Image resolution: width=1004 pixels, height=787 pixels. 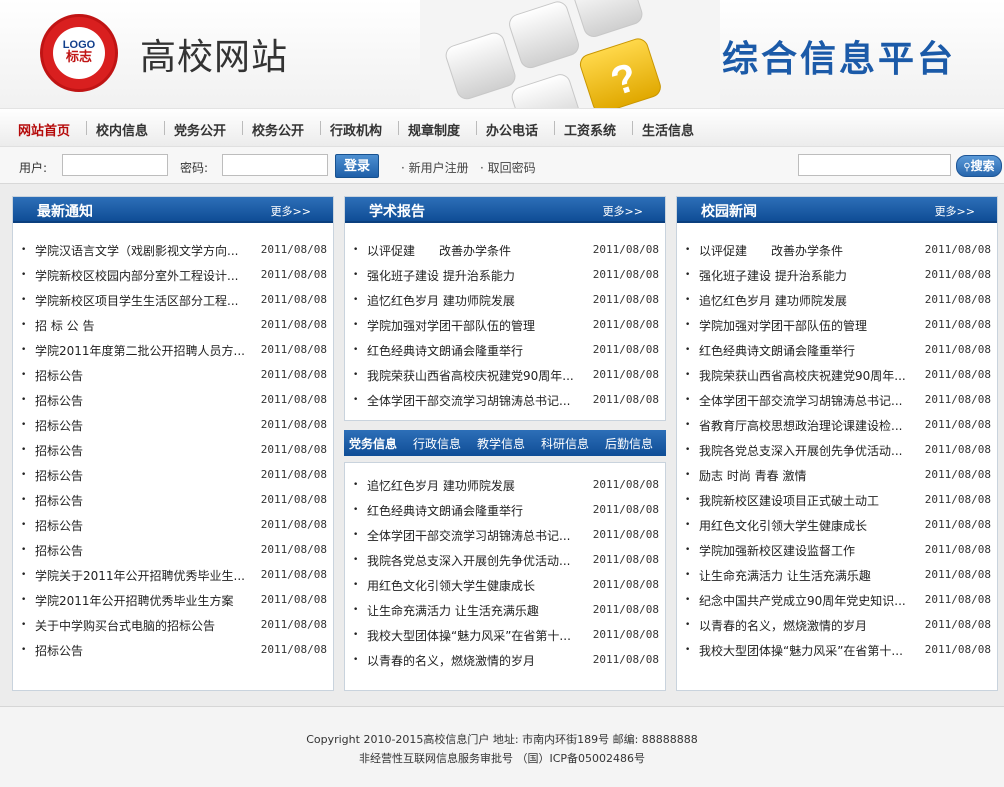 I want to click on login-button: 登录, so click(x=357, y=166).